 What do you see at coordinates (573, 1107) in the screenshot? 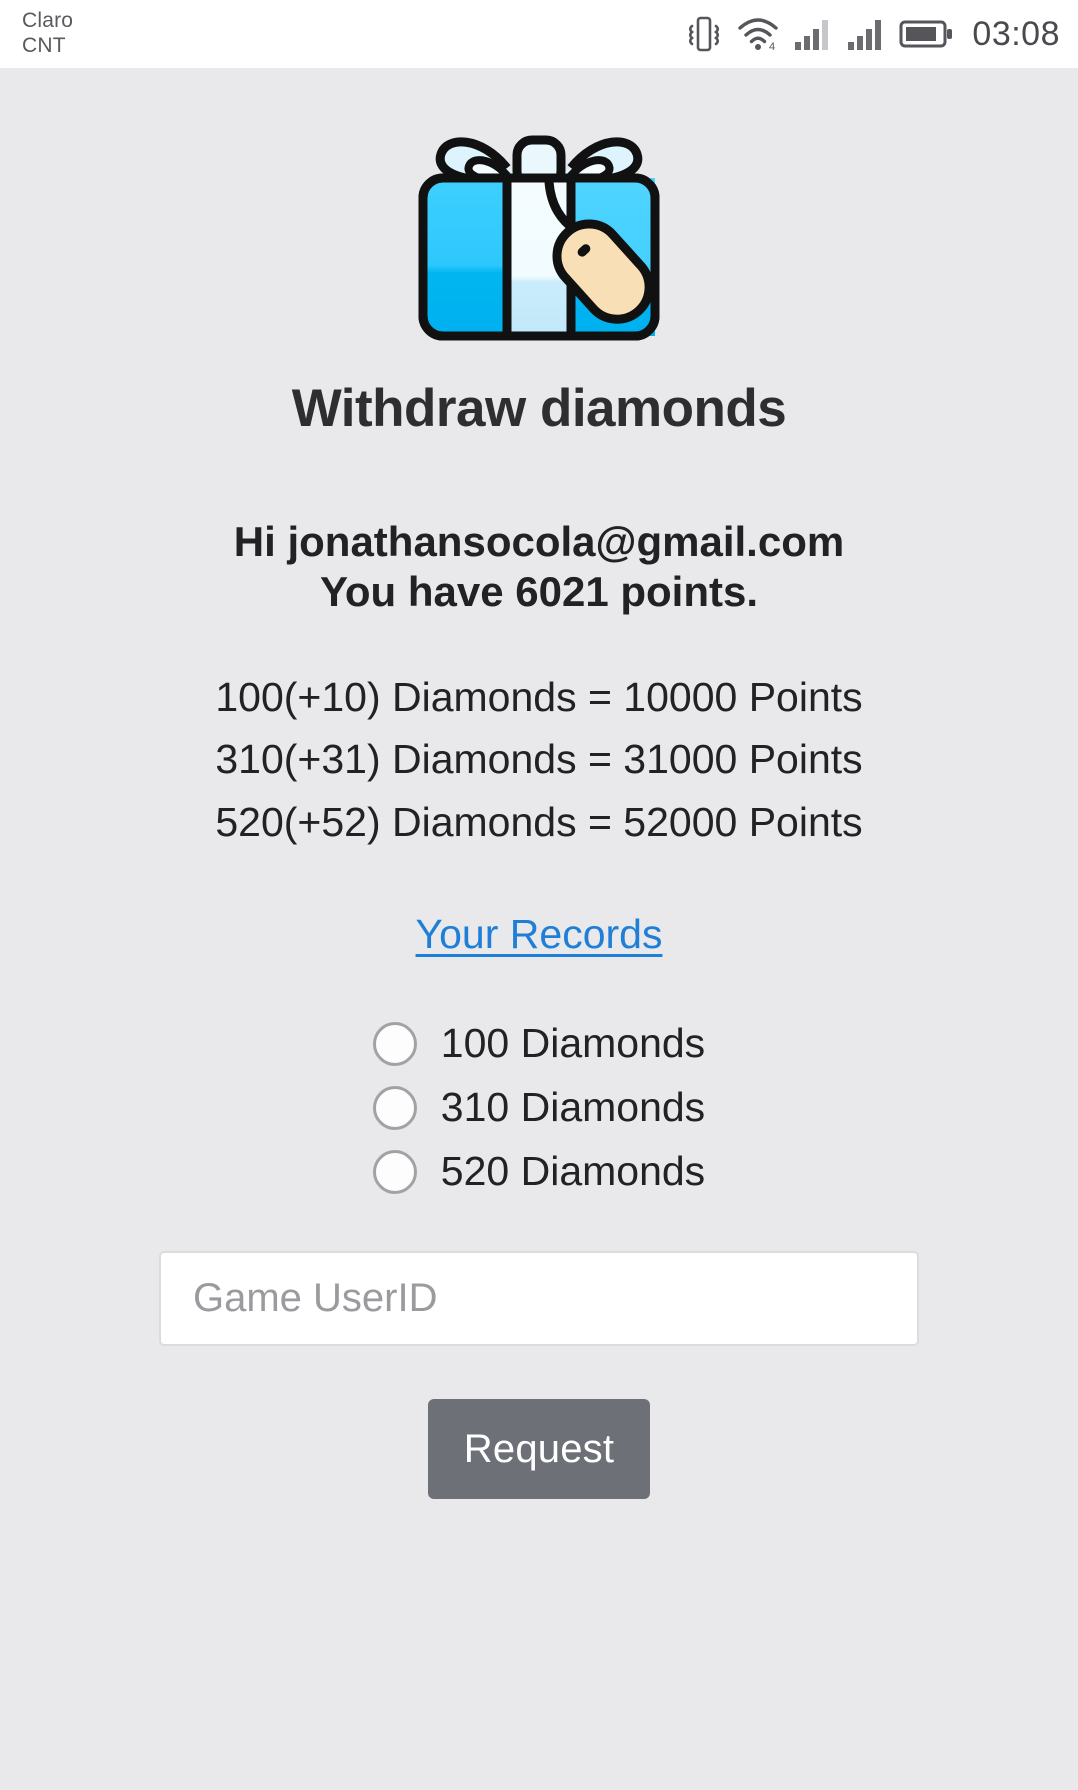
I see `diamond-option-label: 310 Diamonds` at bounding box center [573, 1107].